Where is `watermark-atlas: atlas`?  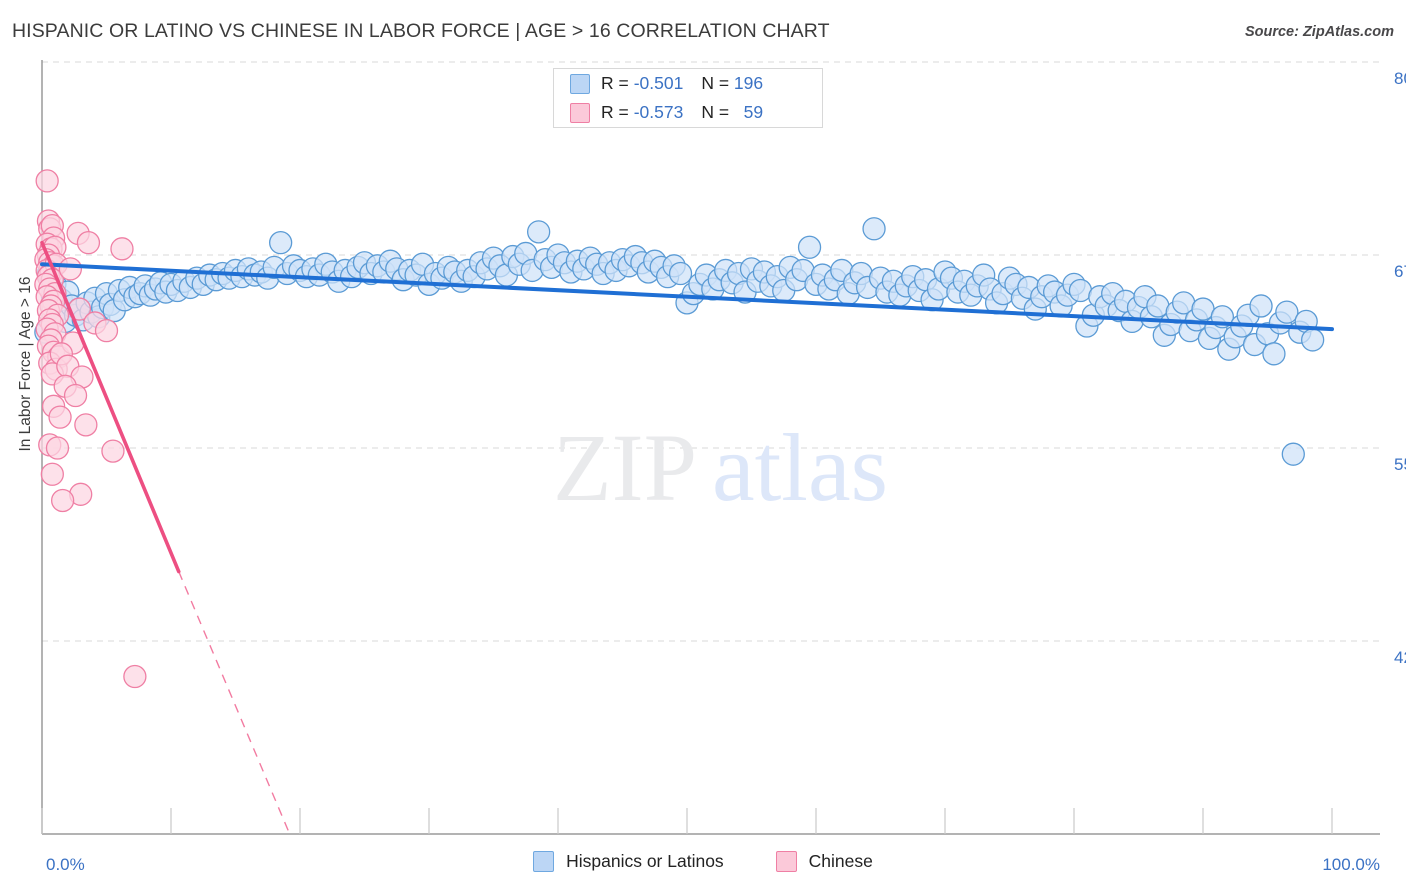
watermark-atlas: atlas is located at coordinates (800, 467).